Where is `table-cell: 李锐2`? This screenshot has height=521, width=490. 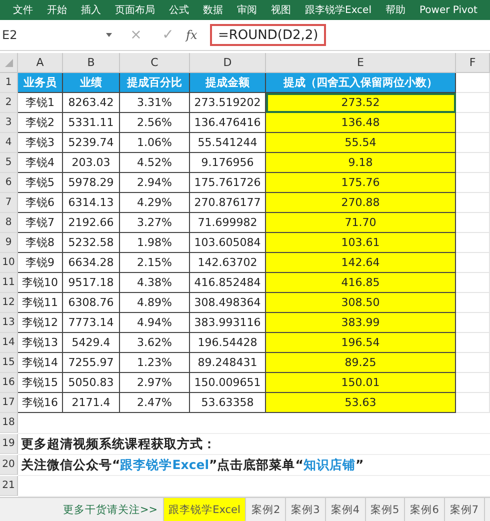
table-cell: 李锐2 is located at coordinates (40, 123).